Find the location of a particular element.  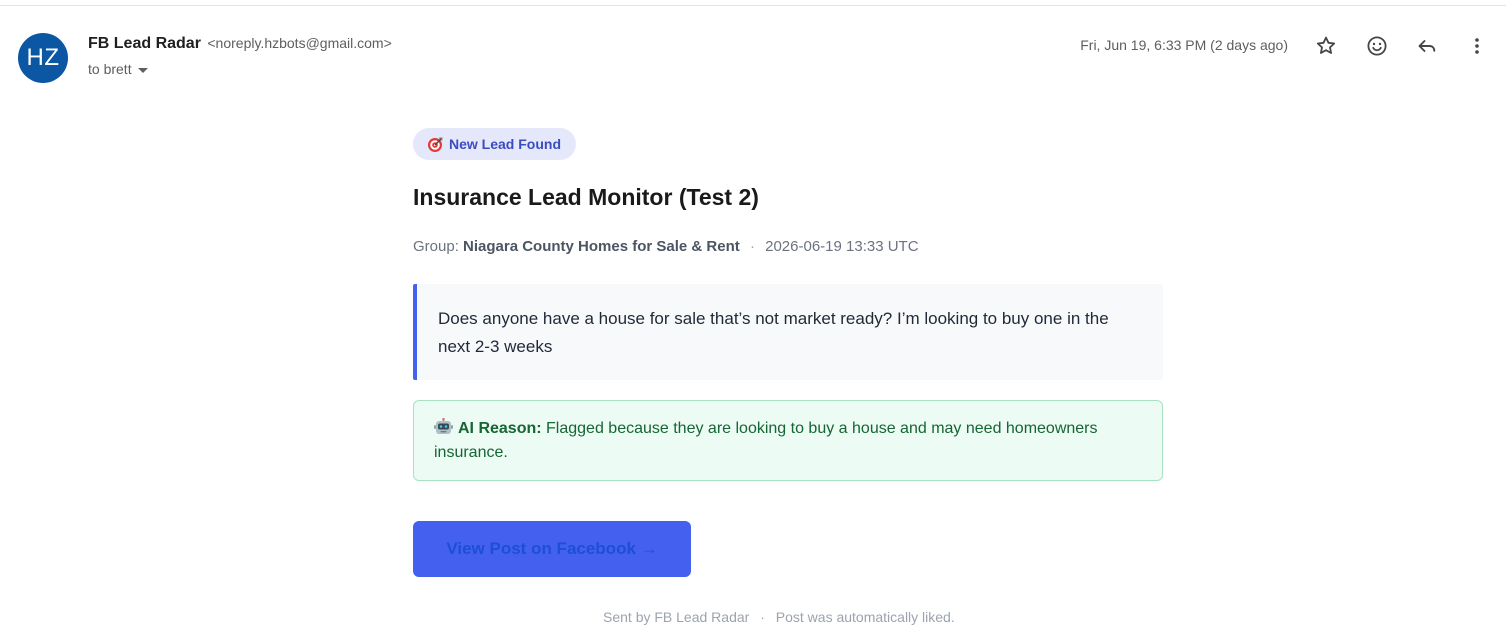

more-options-button is located at coordinates (1477, 46).